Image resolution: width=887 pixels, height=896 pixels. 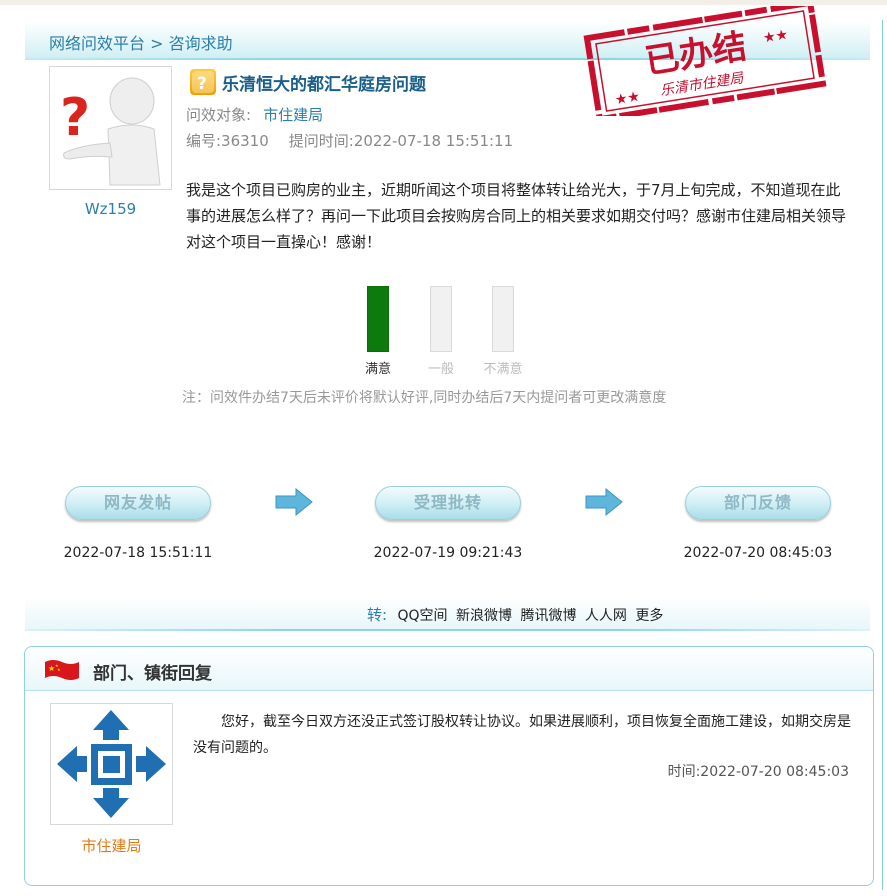 What do you see at coordinates (758, 503) in the screenshot?
I see `step-feedback-button: 部门反馈` at bounding box center [758, 503].